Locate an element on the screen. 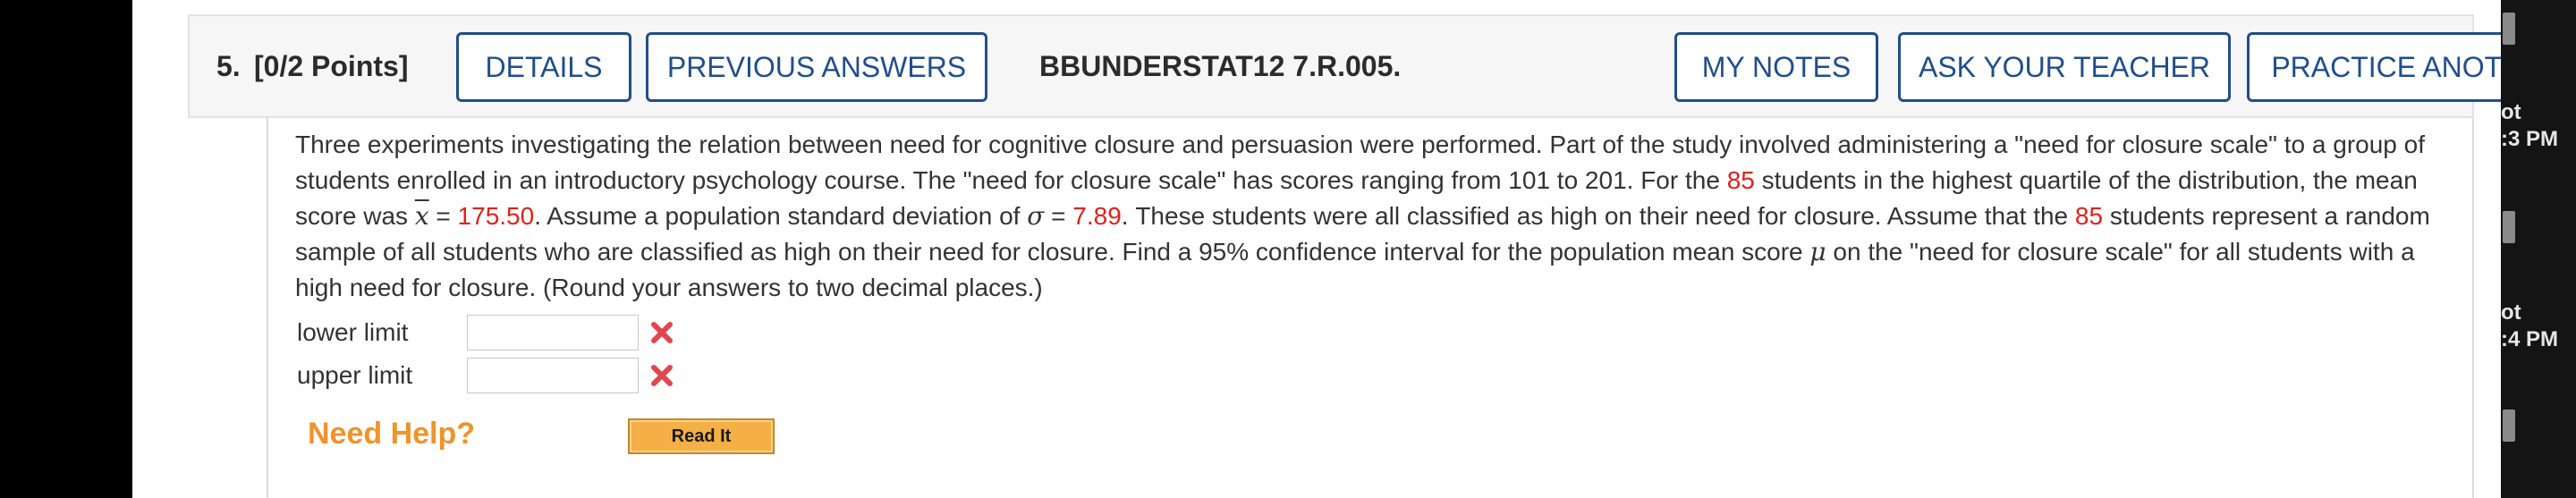  question-code: BBUNDERSTAT12 7.R.005. is located at coordinates (1220, 66).